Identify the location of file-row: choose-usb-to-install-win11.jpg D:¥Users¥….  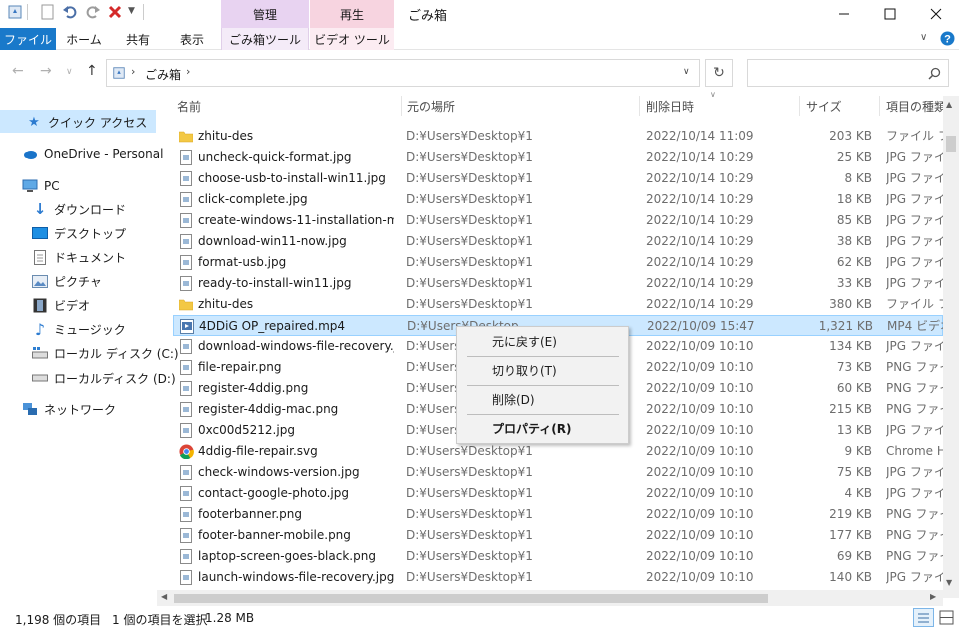
(558, 178).